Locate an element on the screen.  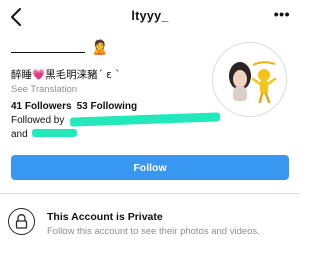
lock-icon-container is located at coordinates (21, 221).